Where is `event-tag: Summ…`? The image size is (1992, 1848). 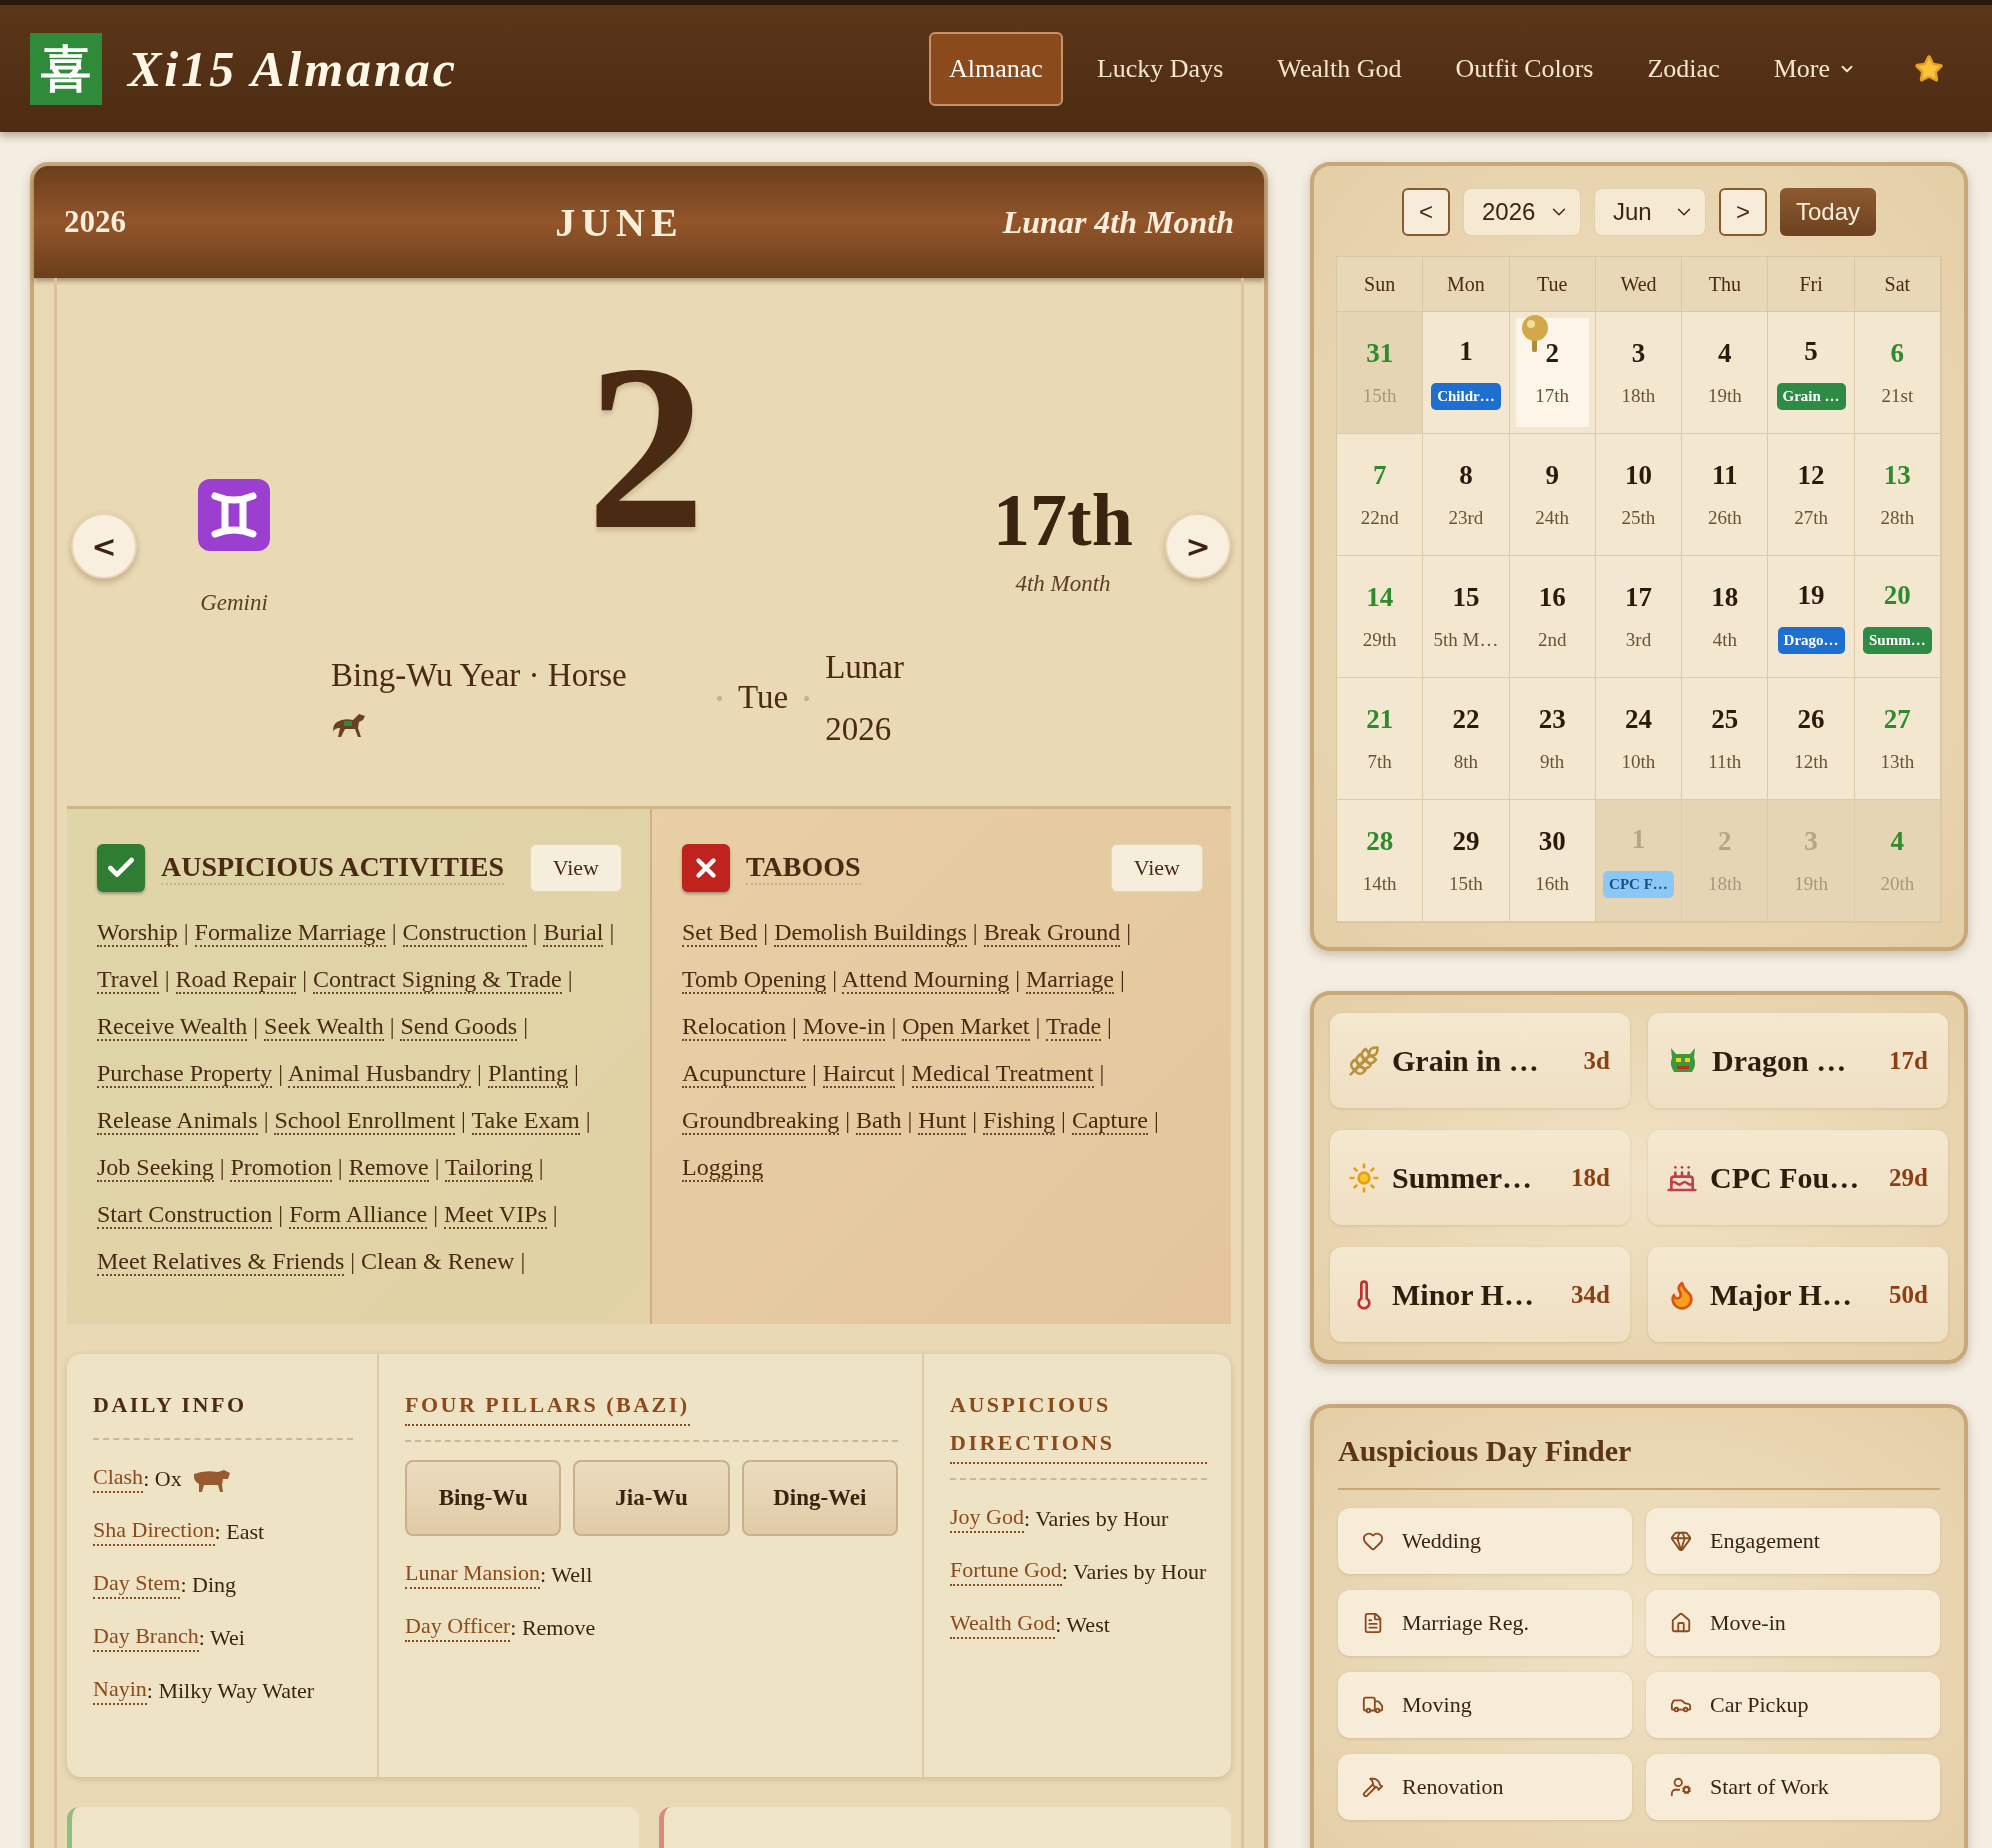
event-tag: Summ… is located at coordinates (1897, 640).